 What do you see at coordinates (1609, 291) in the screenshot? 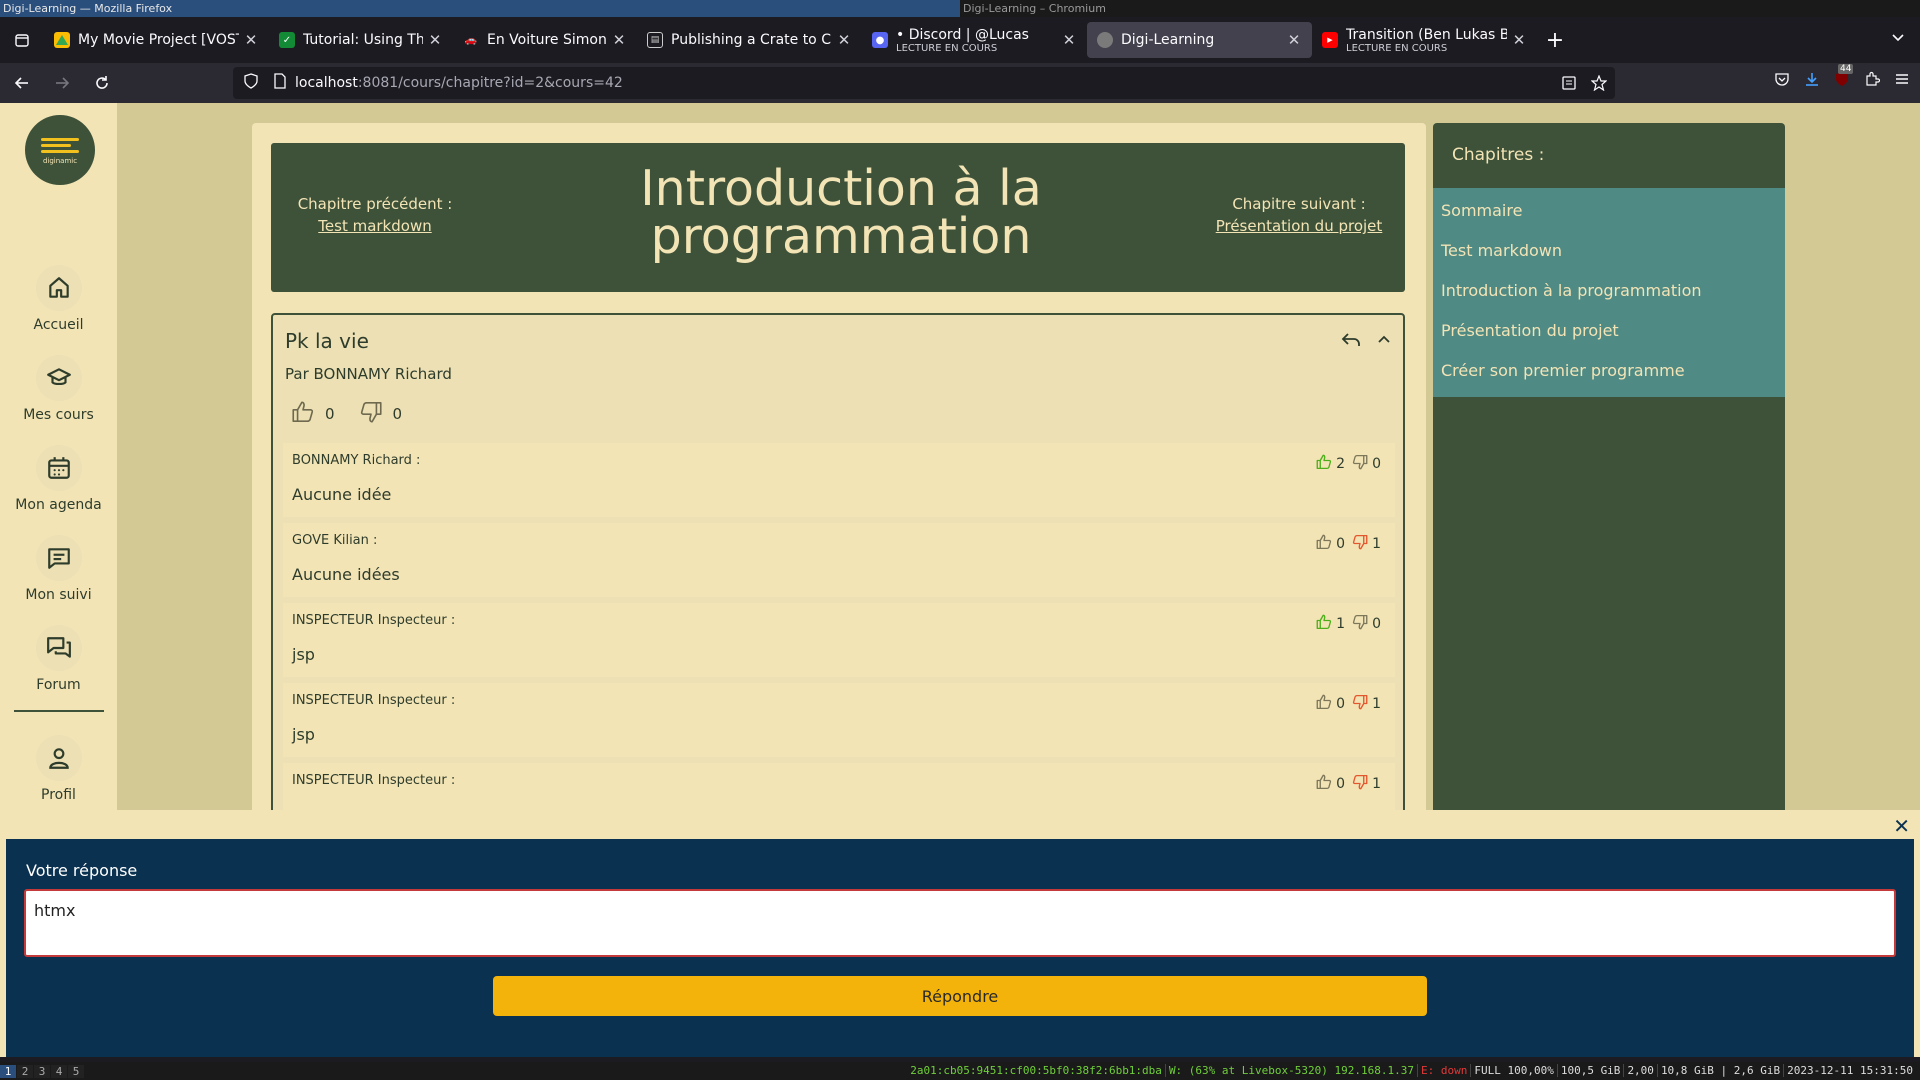
I see `chapter-item: Introduction à la programmation` at bounding box center [1609, 291].